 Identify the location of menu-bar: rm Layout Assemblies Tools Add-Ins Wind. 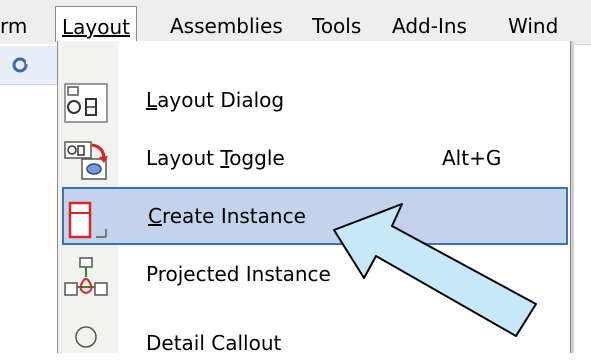
(295, 22).